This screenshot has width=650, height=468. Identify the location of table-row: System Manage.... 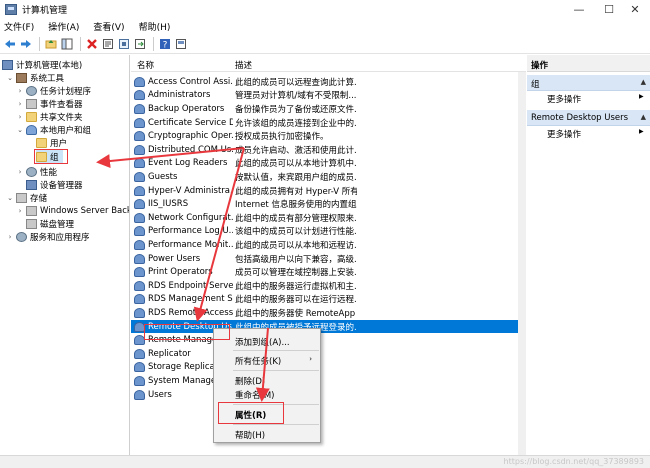
(328, 381).